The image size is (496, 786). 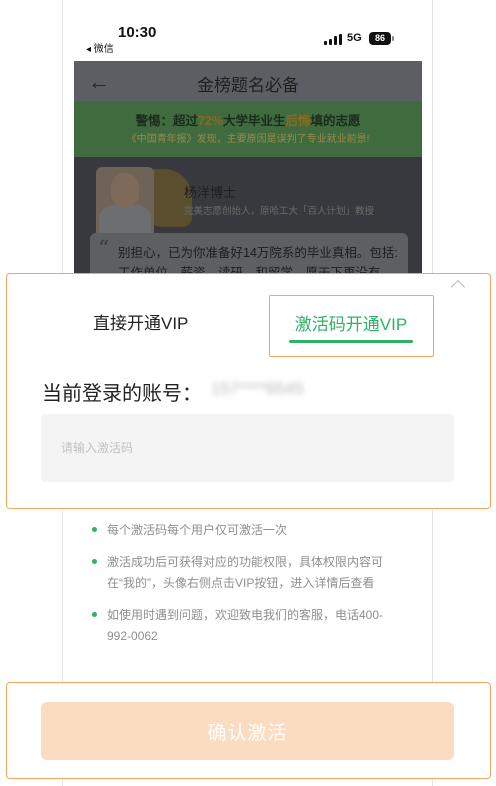 What do you see at coordinates (104, 249) in the screenshot?
I see `quote-icon: “` at bounding box center [104, 249].